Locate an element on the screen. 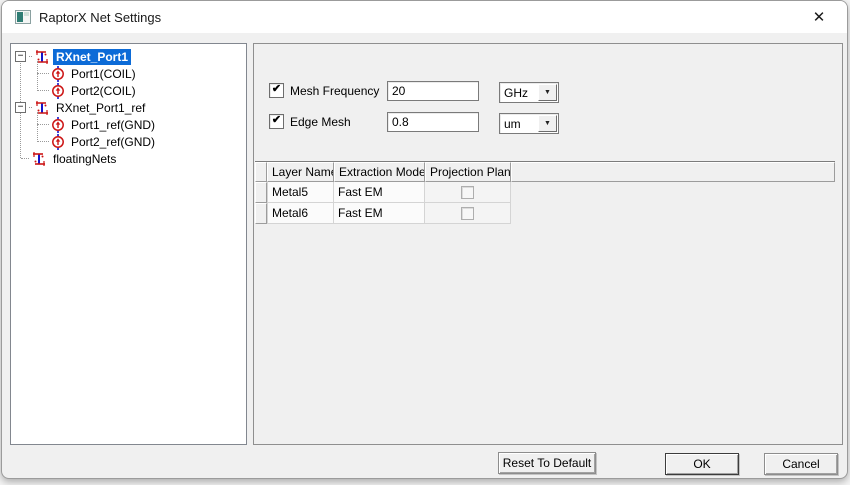 The height and width of the screenshot is (485, 850). mesh-frequency-unit-select: GHz ▼ is located at coordinates (529, 92).